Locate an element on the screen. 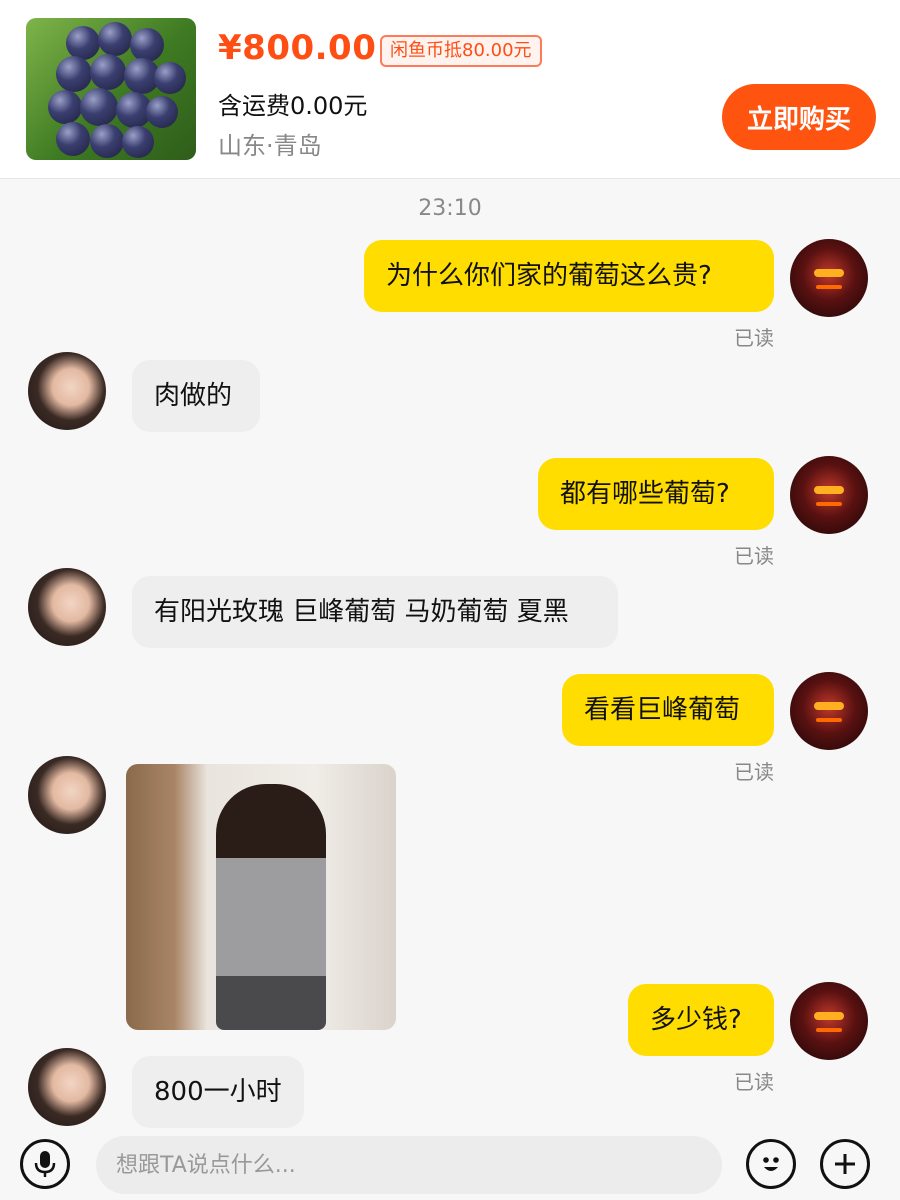 Image resolution: width=900 pixels, height=1200 pixels. message-input is located at coordinates (409, 1165).